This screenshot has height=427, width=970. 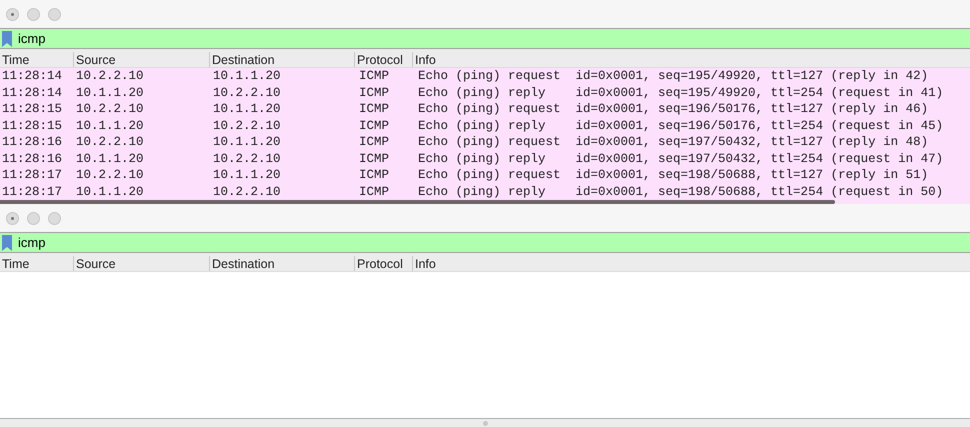 I want to click on packet-row: 11:28:14 10.2.2.10 10.1.1.20 ICMP Echo (ping) request id=0x0001, seq=195/49920, ttl=127 (reply in 42), so click(x=485, y=76).